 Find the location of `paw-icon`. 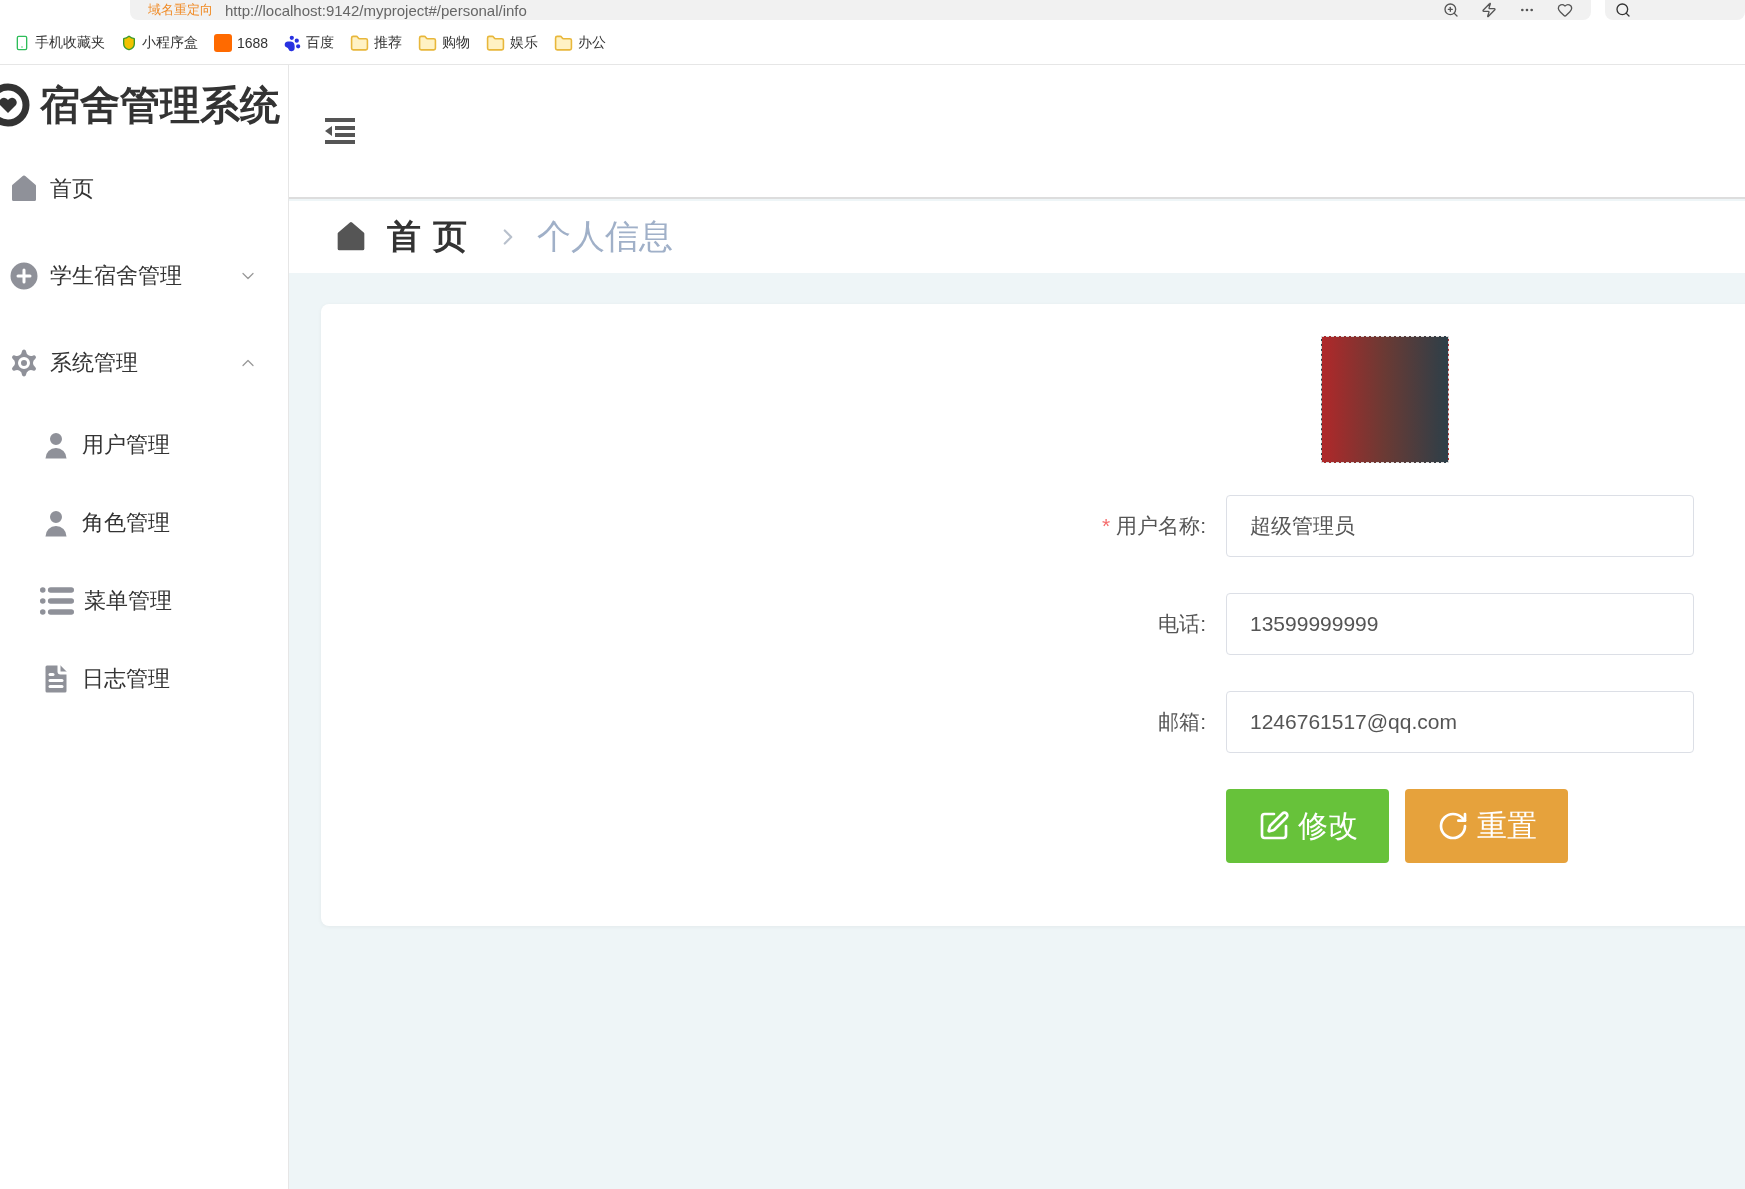

paw-icon is located at coordinates (293, 43).